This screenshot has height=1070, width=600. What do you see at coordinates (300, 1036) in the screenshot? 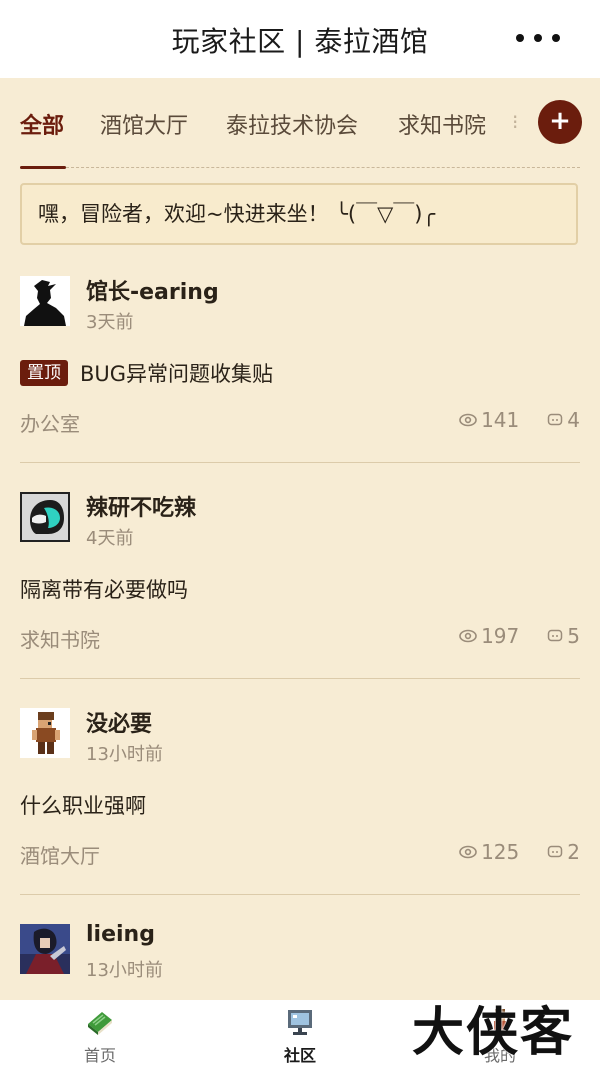
I see `nav-community: 社区` at bounding box center [300, 1036].